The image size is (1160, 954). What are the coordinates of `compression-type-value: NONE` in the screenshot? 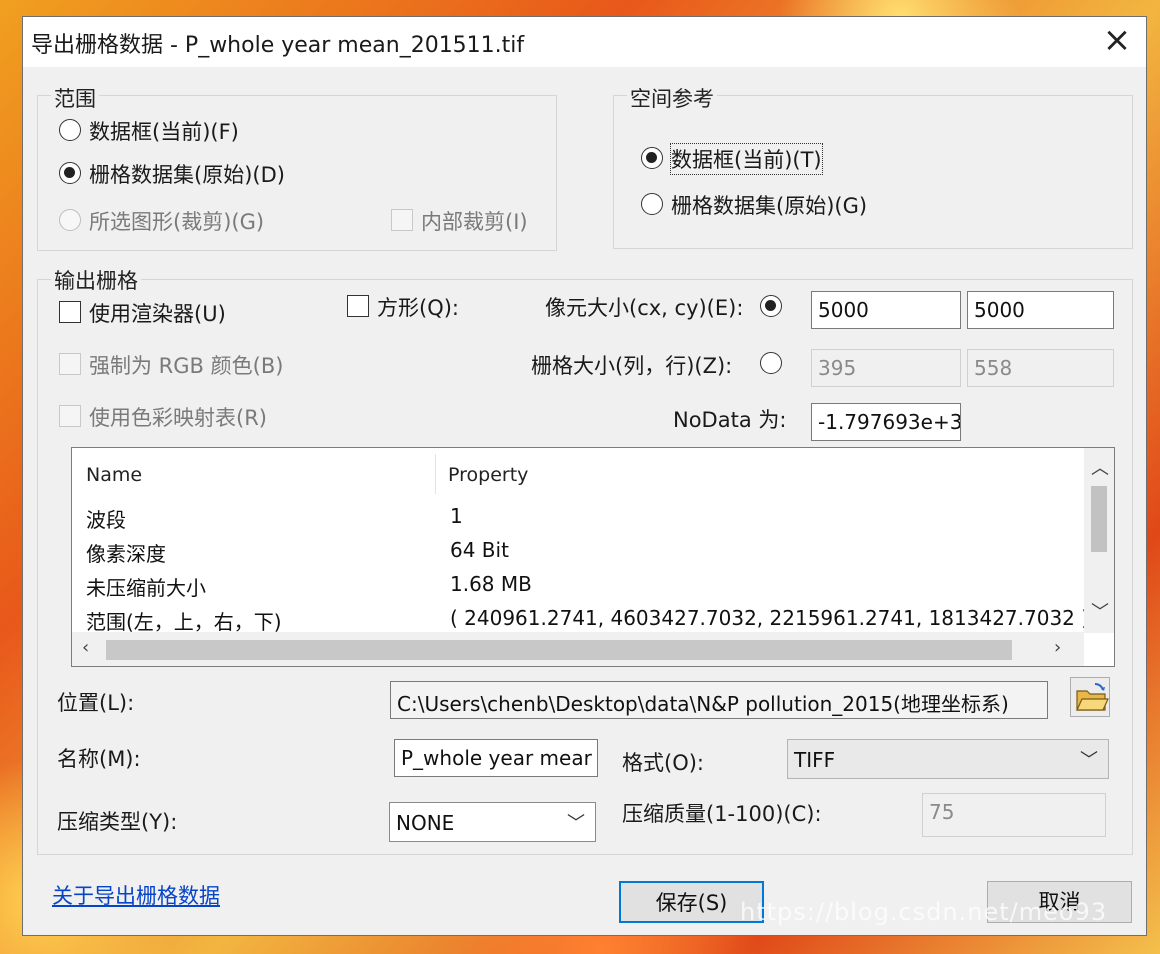 It's located at (425, 823).